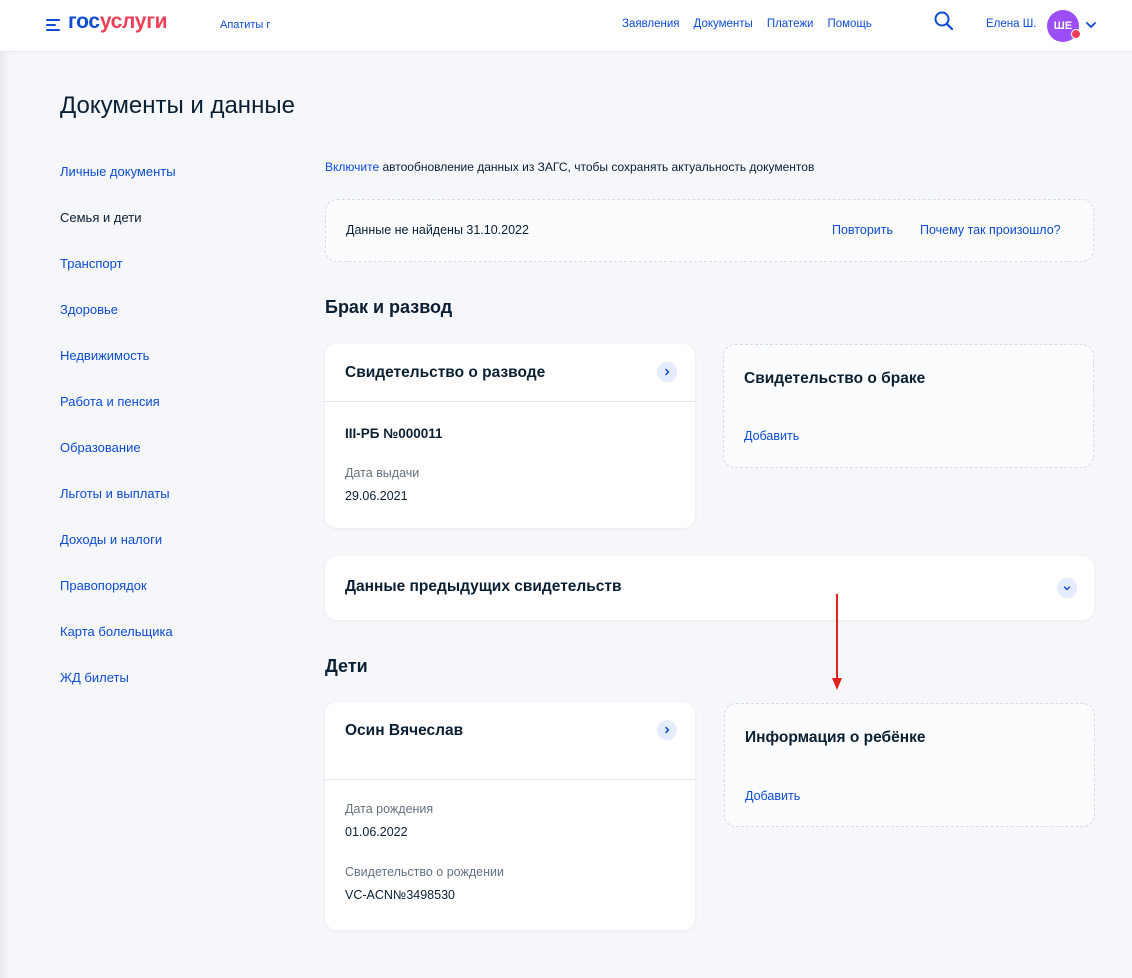 This screenshot has width=1132, height=978. Describe the element at coordinates (376, 832) in the screenshot. I see `birth-date-value: 01.06.2022` at that location.